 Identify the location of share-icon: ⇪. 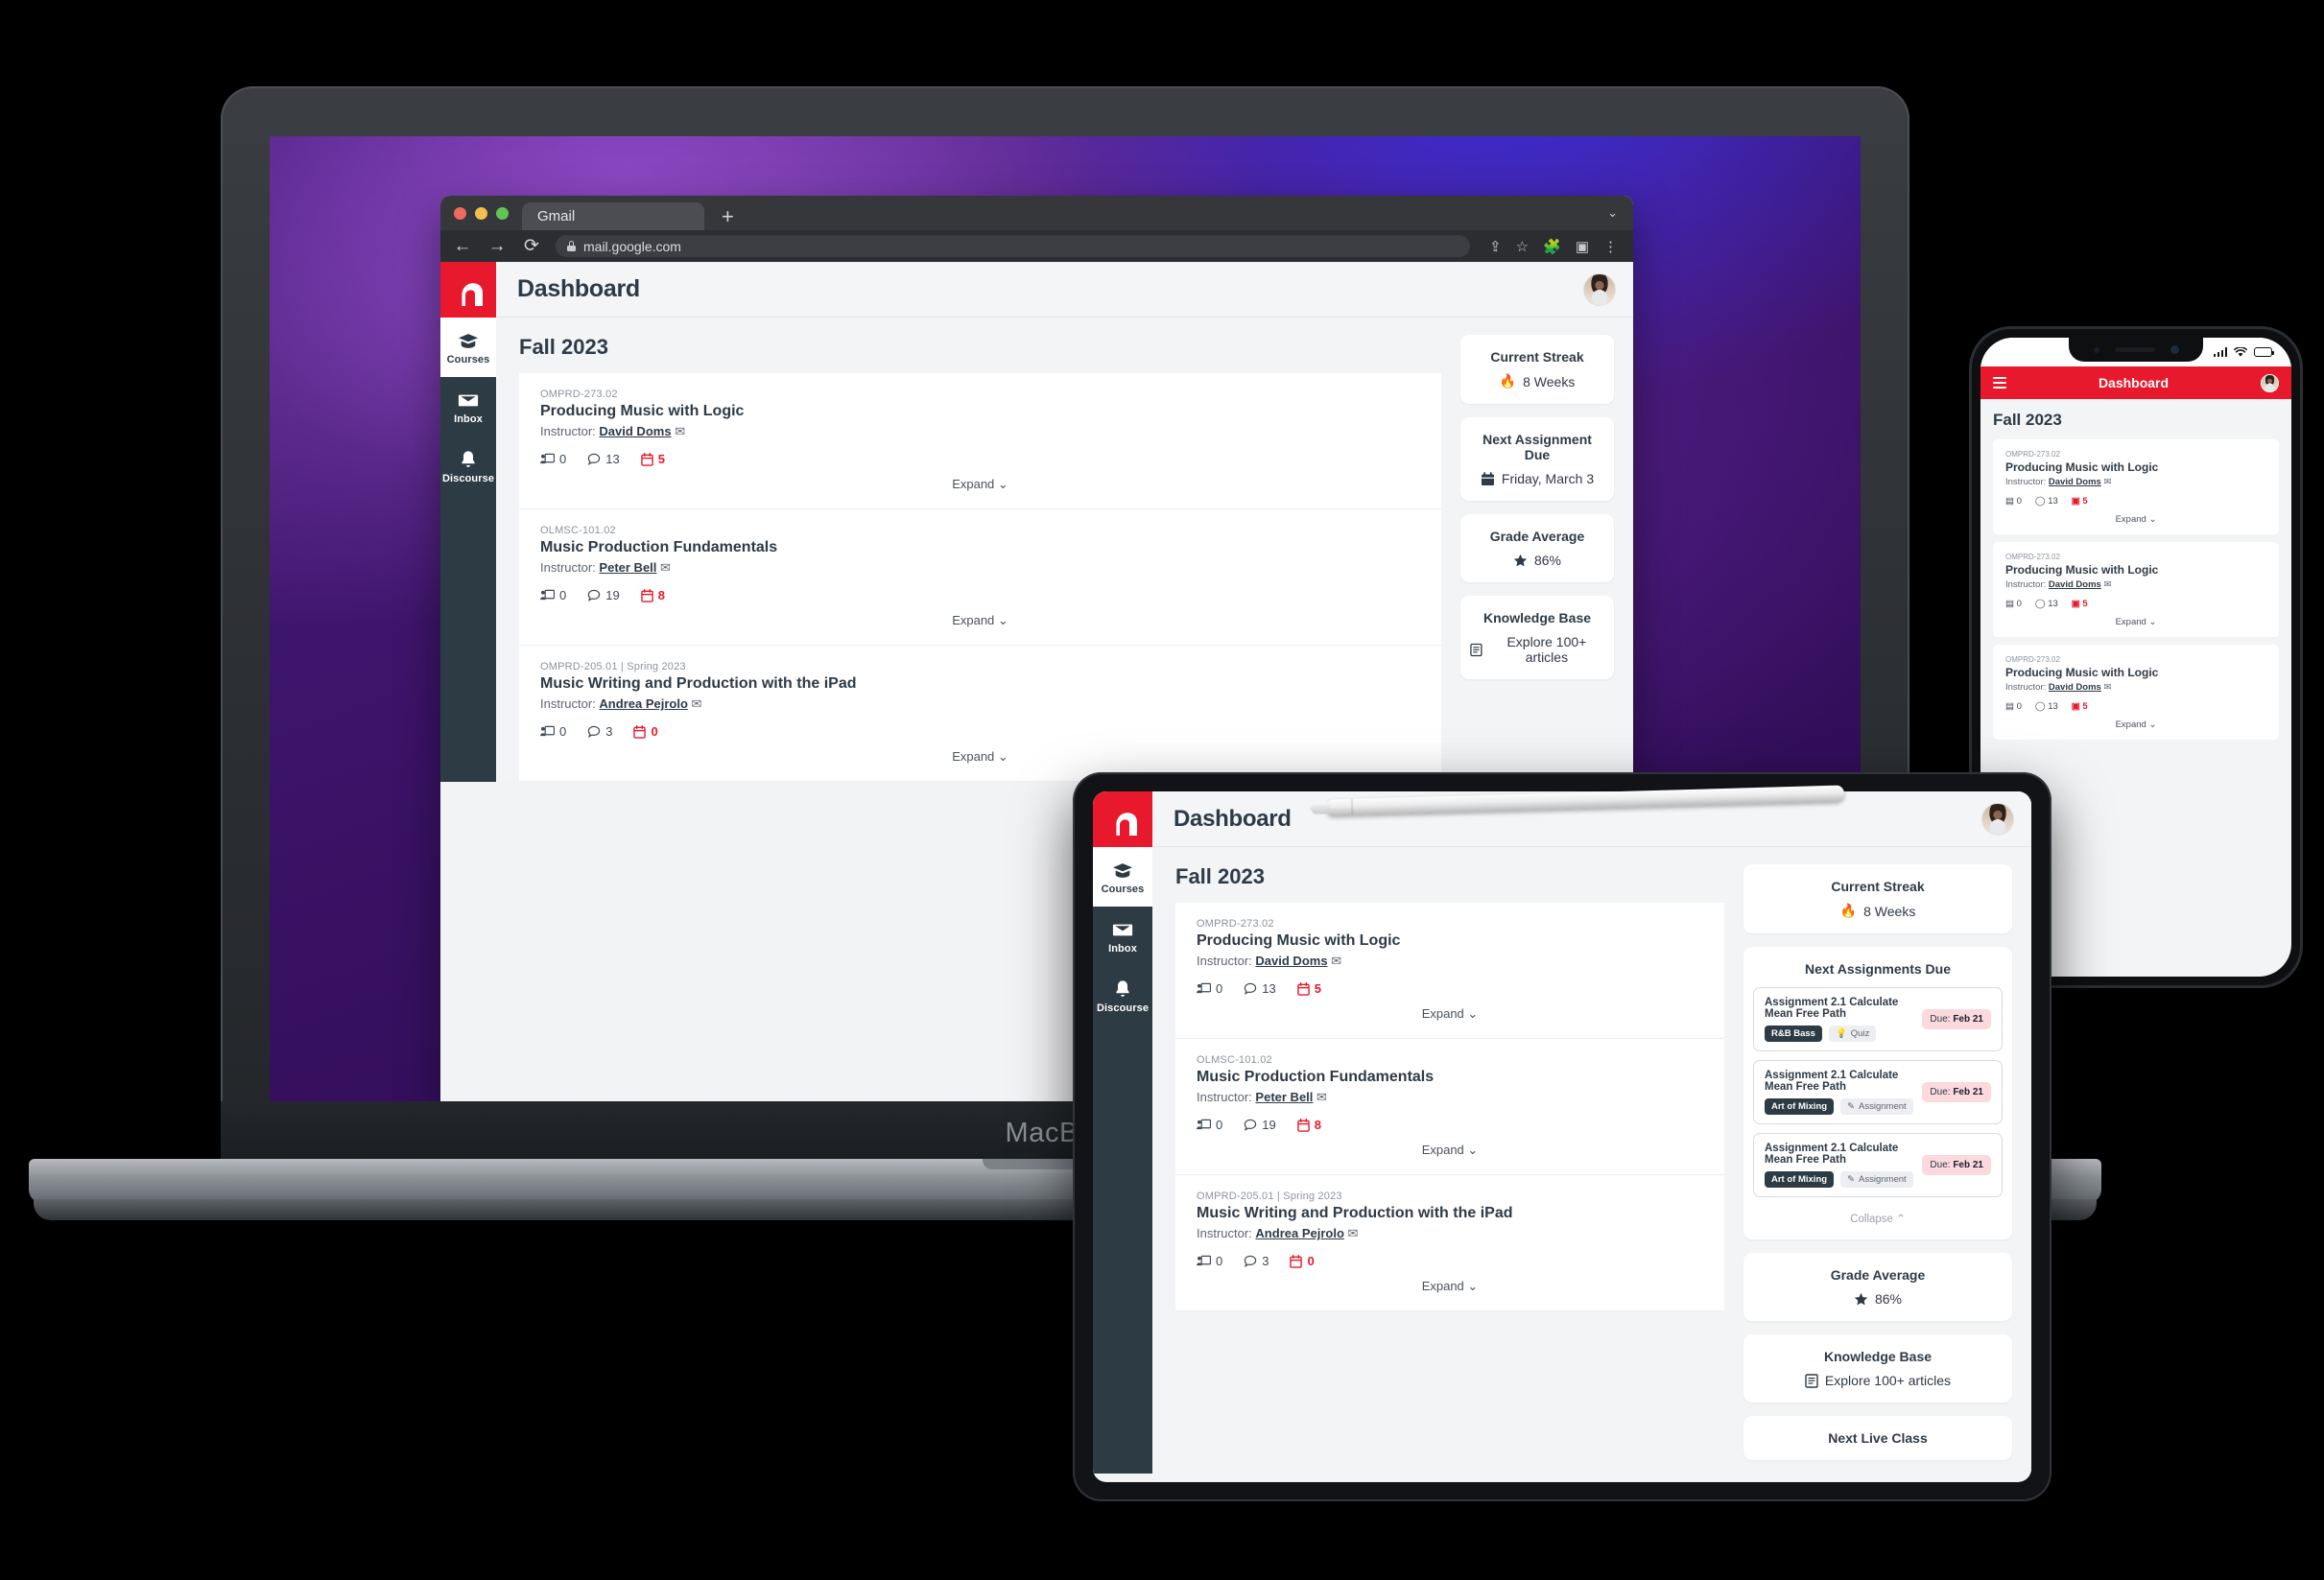
(1495, 246).